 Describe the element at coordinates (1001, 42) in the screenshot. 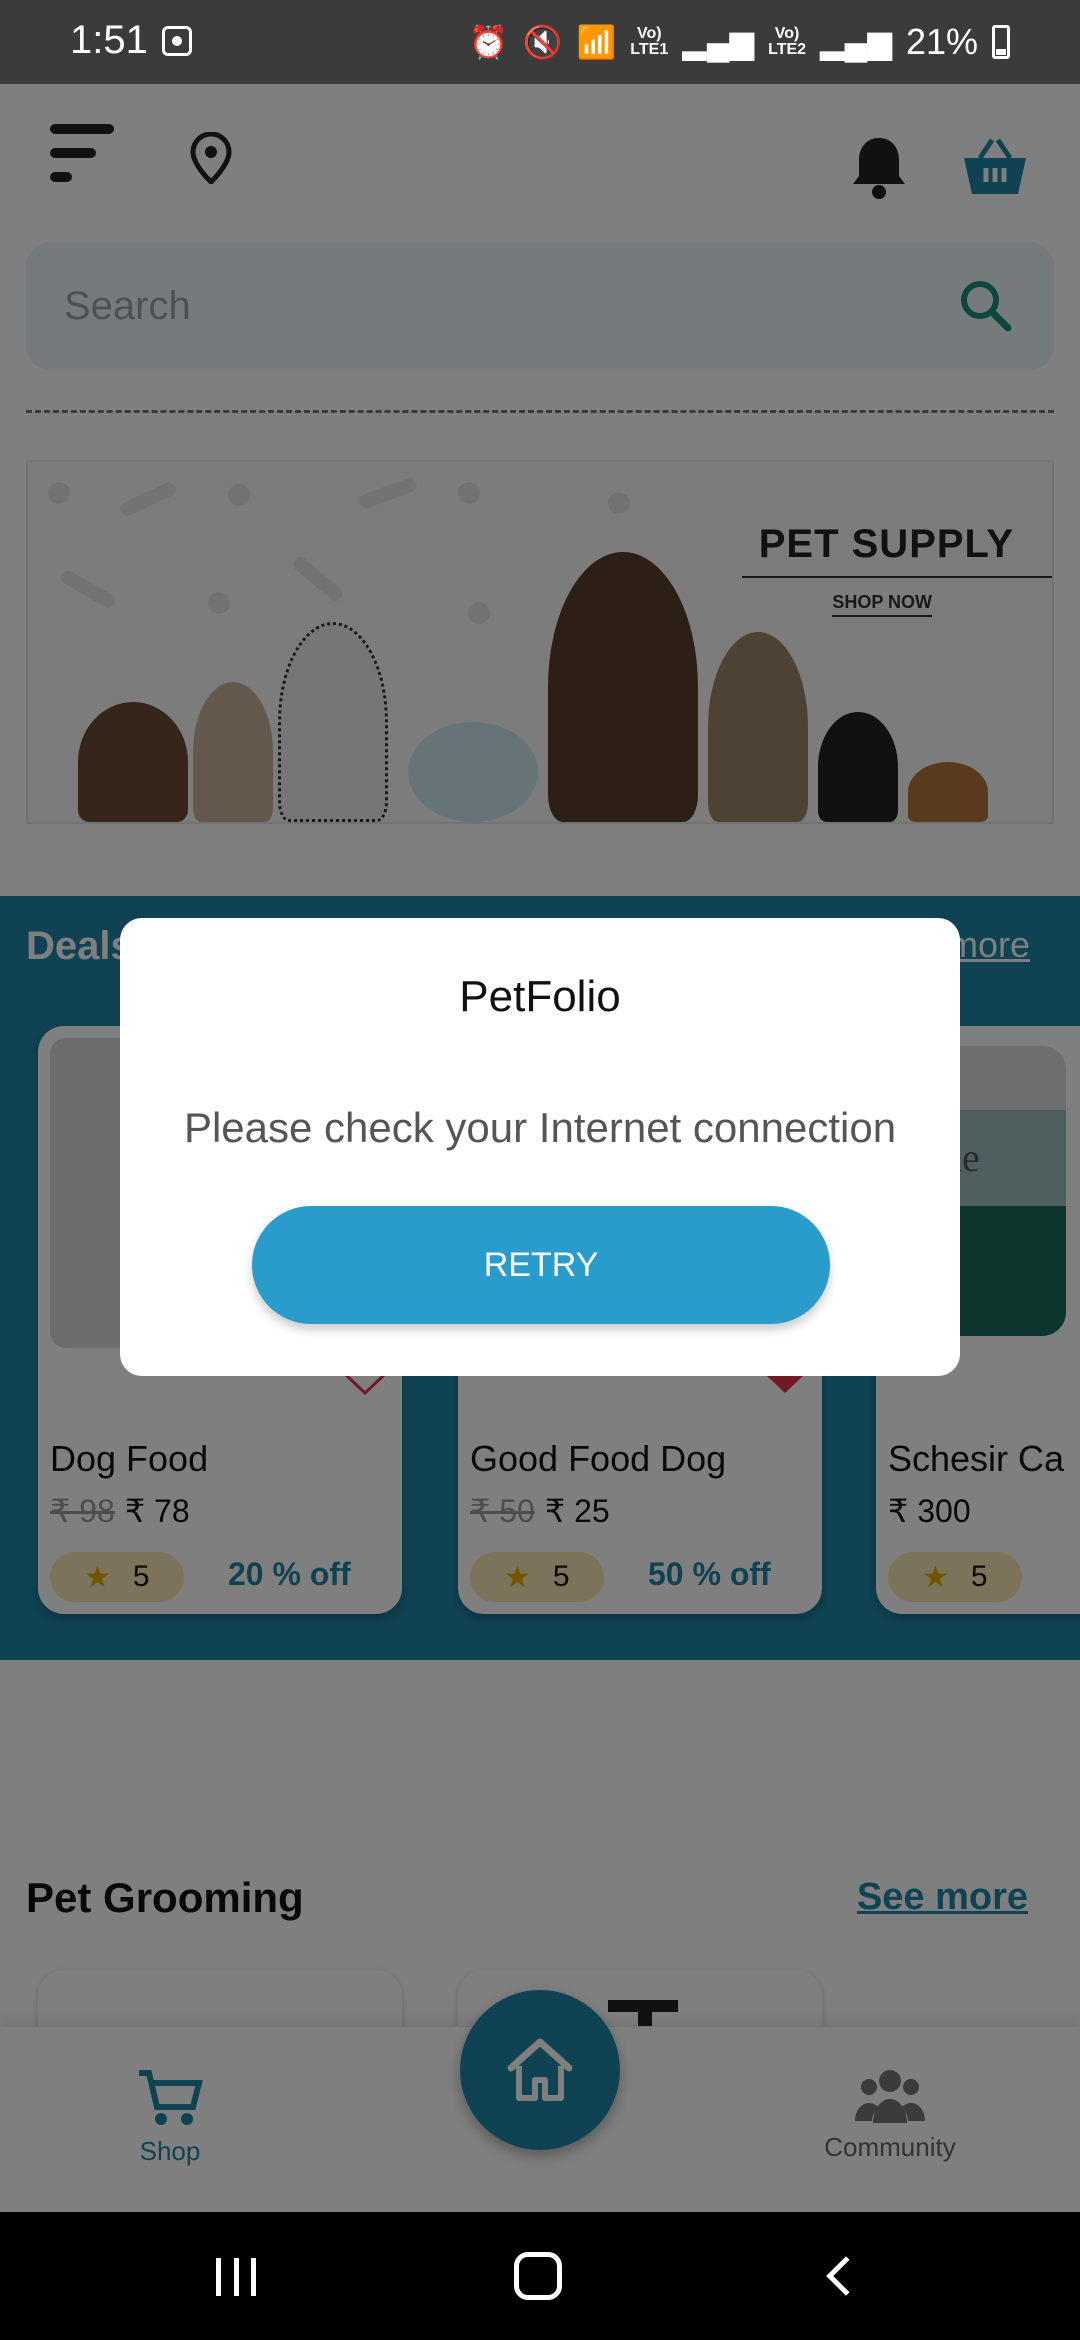

I see `battery-icon` at that location.